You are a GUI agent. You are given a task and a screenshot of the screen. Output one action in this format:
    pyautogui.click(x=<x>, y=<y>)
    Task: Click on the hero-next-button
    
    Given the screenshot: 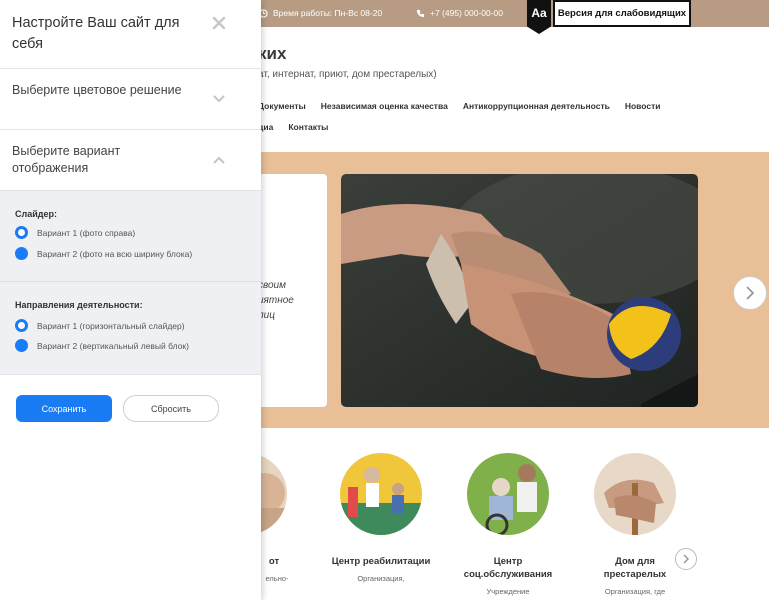 What is the action you would take?
    pyautogui.click(x=750, y=293)
    